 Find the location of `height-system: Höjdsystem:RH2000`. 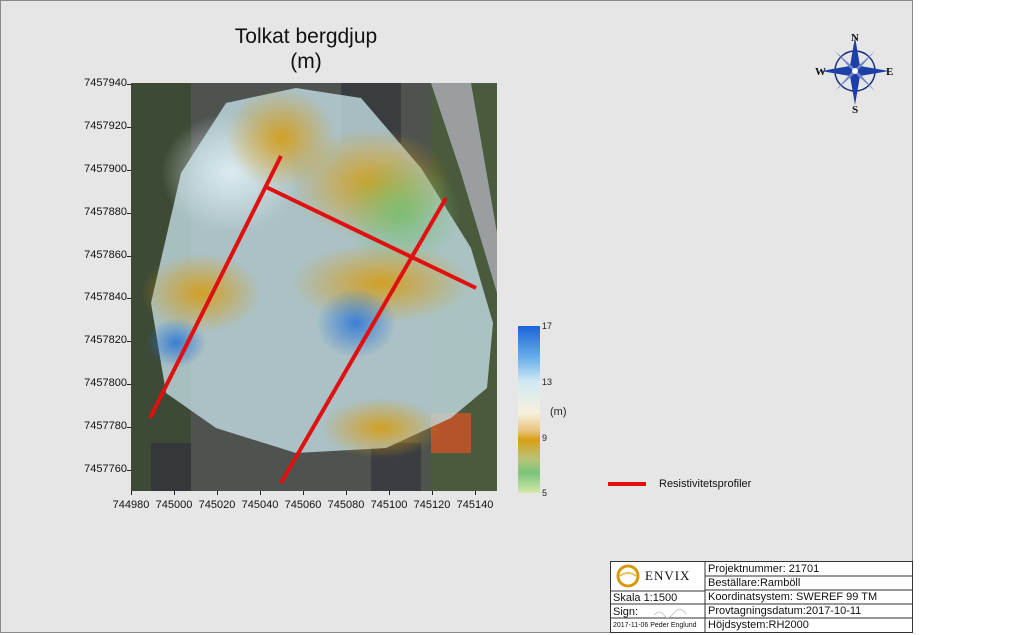

height-system: Höjdsystem:RH2000 is located at coordinates (758, 625).